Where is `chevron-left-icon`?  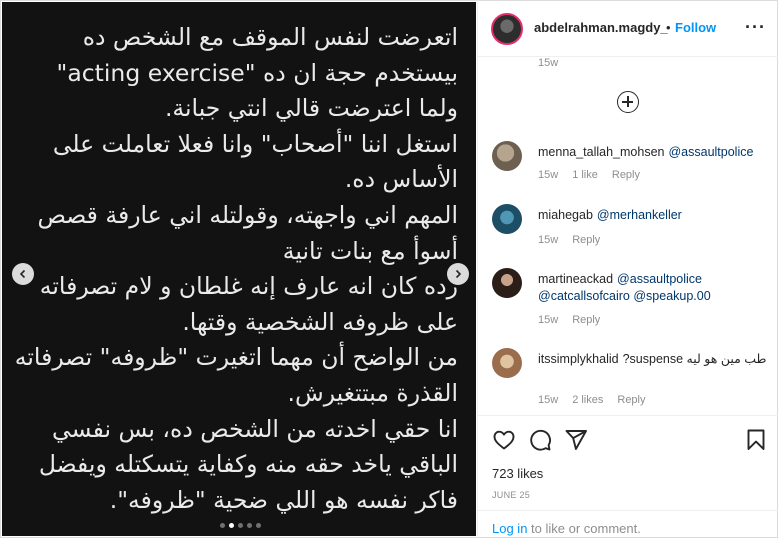
chevron-left-icon is located at coordinates (22, 274).